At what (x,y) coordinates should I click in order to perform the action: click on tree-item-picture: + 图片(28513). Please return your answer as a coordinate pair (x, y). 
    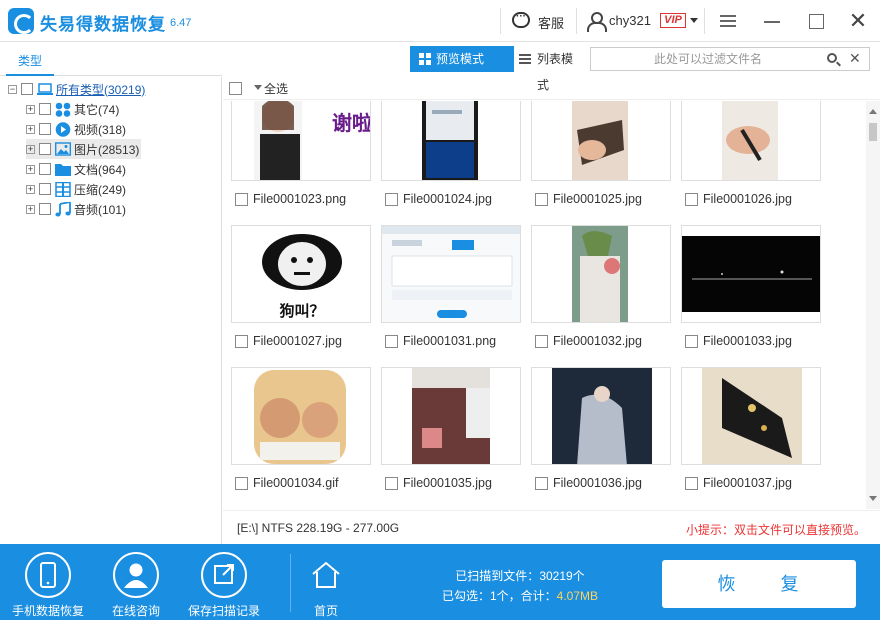
    Looking at the image, I should click on (84, 149).